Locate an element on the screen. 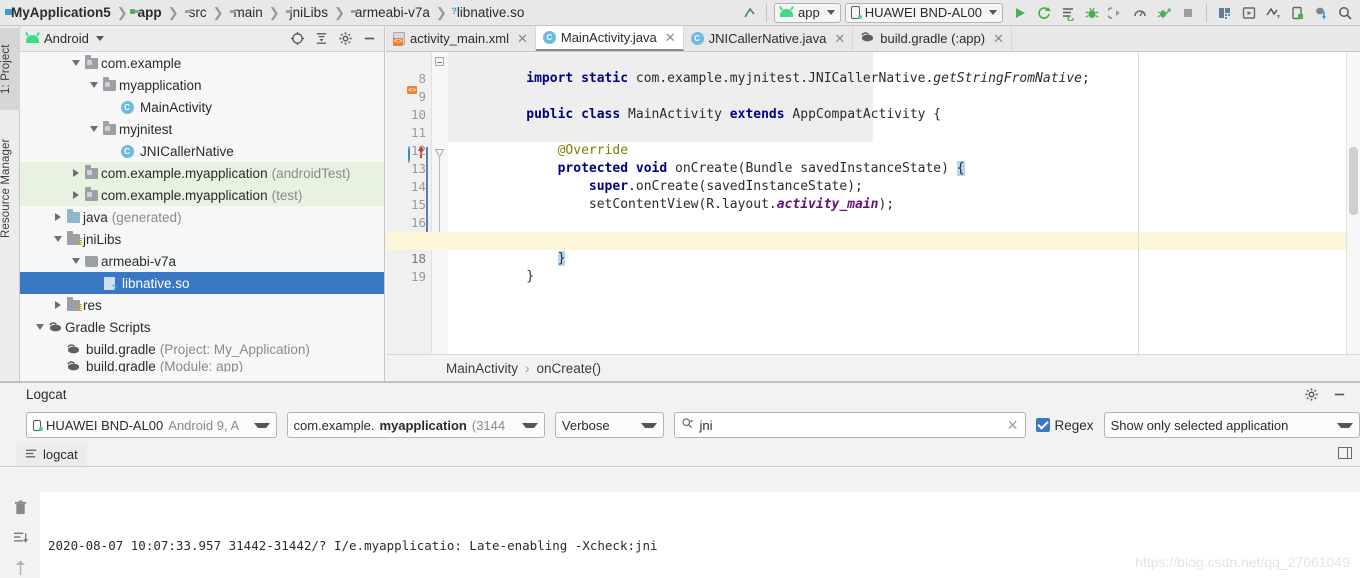 This screenshot has height=578, width=1360. tree-row-libnative-so: libnative.so is located at coordinates (202, 283).